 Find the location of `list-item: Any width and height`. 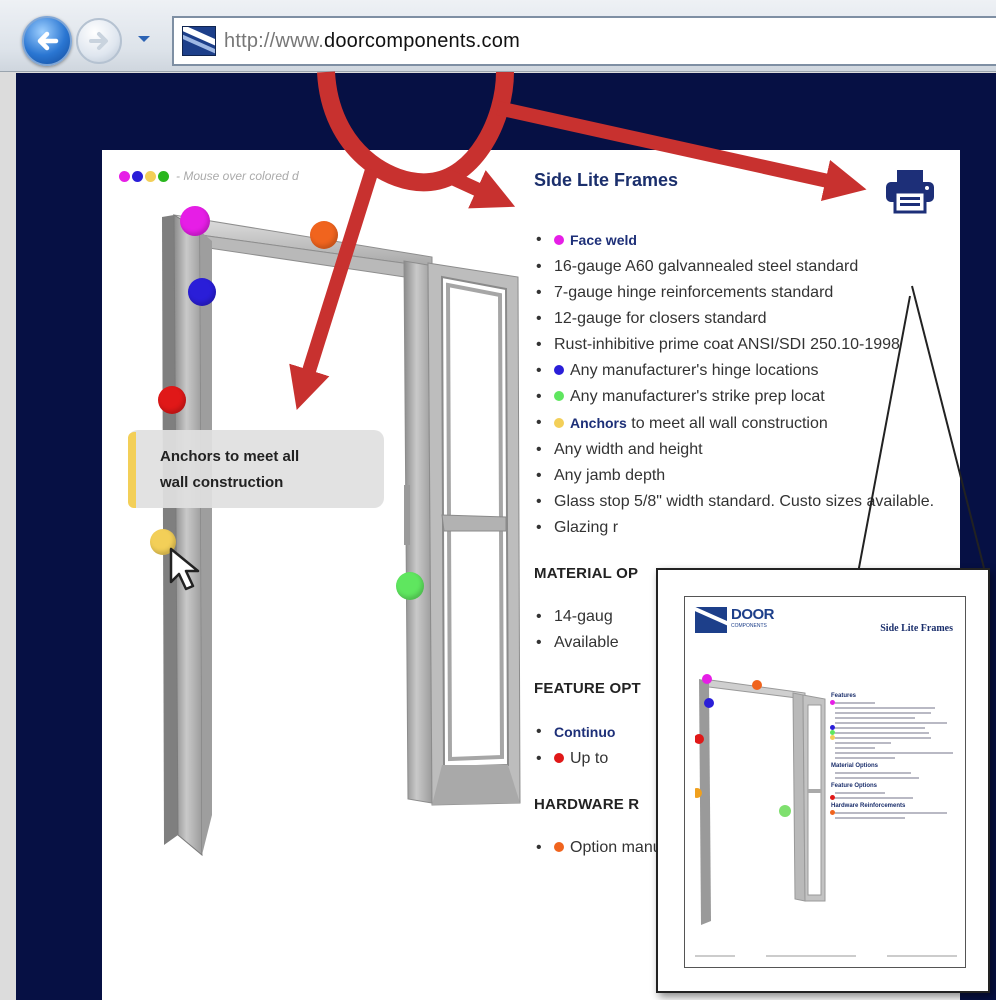

list-item: Any width and height is located at coordinates (739, 450).